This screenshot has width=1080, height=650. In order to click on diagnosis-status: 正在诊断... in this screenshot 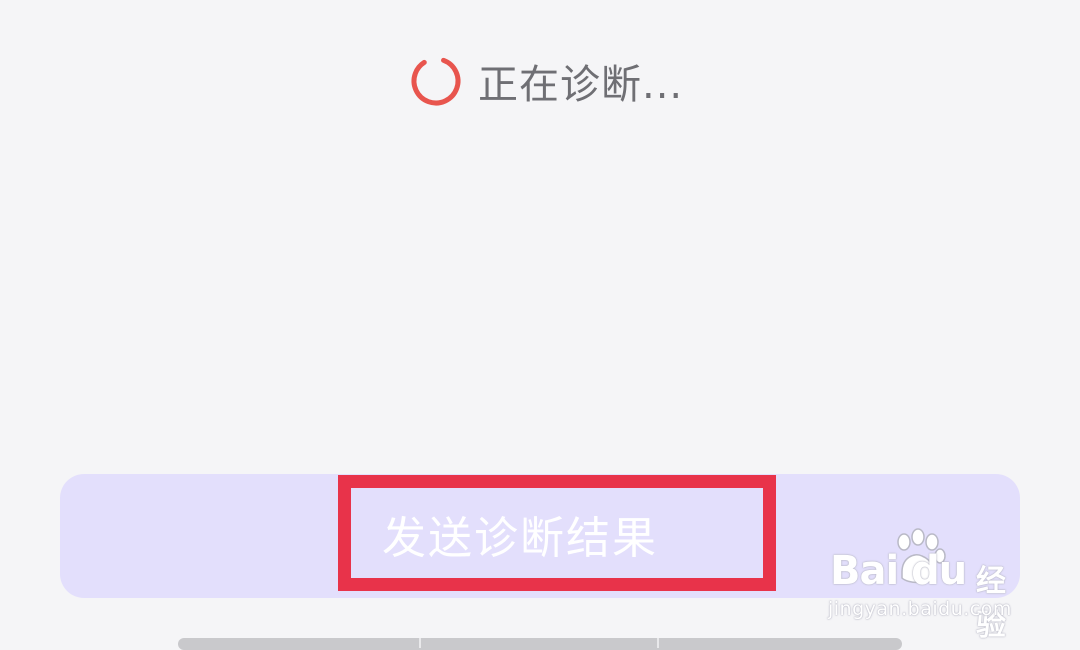, I will do `click(545, 81)`.